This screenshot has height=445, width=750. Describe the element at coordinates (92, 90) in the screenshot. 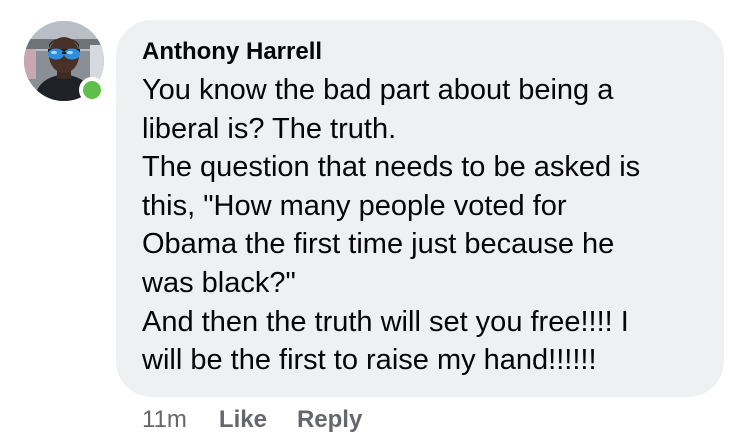

I see `online-status-dot` at that location.